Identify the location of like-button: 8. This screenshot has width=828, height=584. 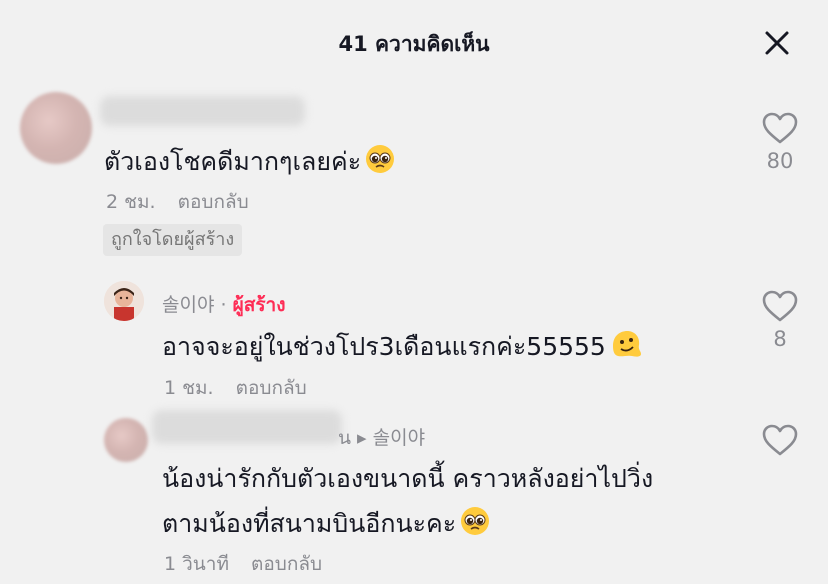
(780, 320).